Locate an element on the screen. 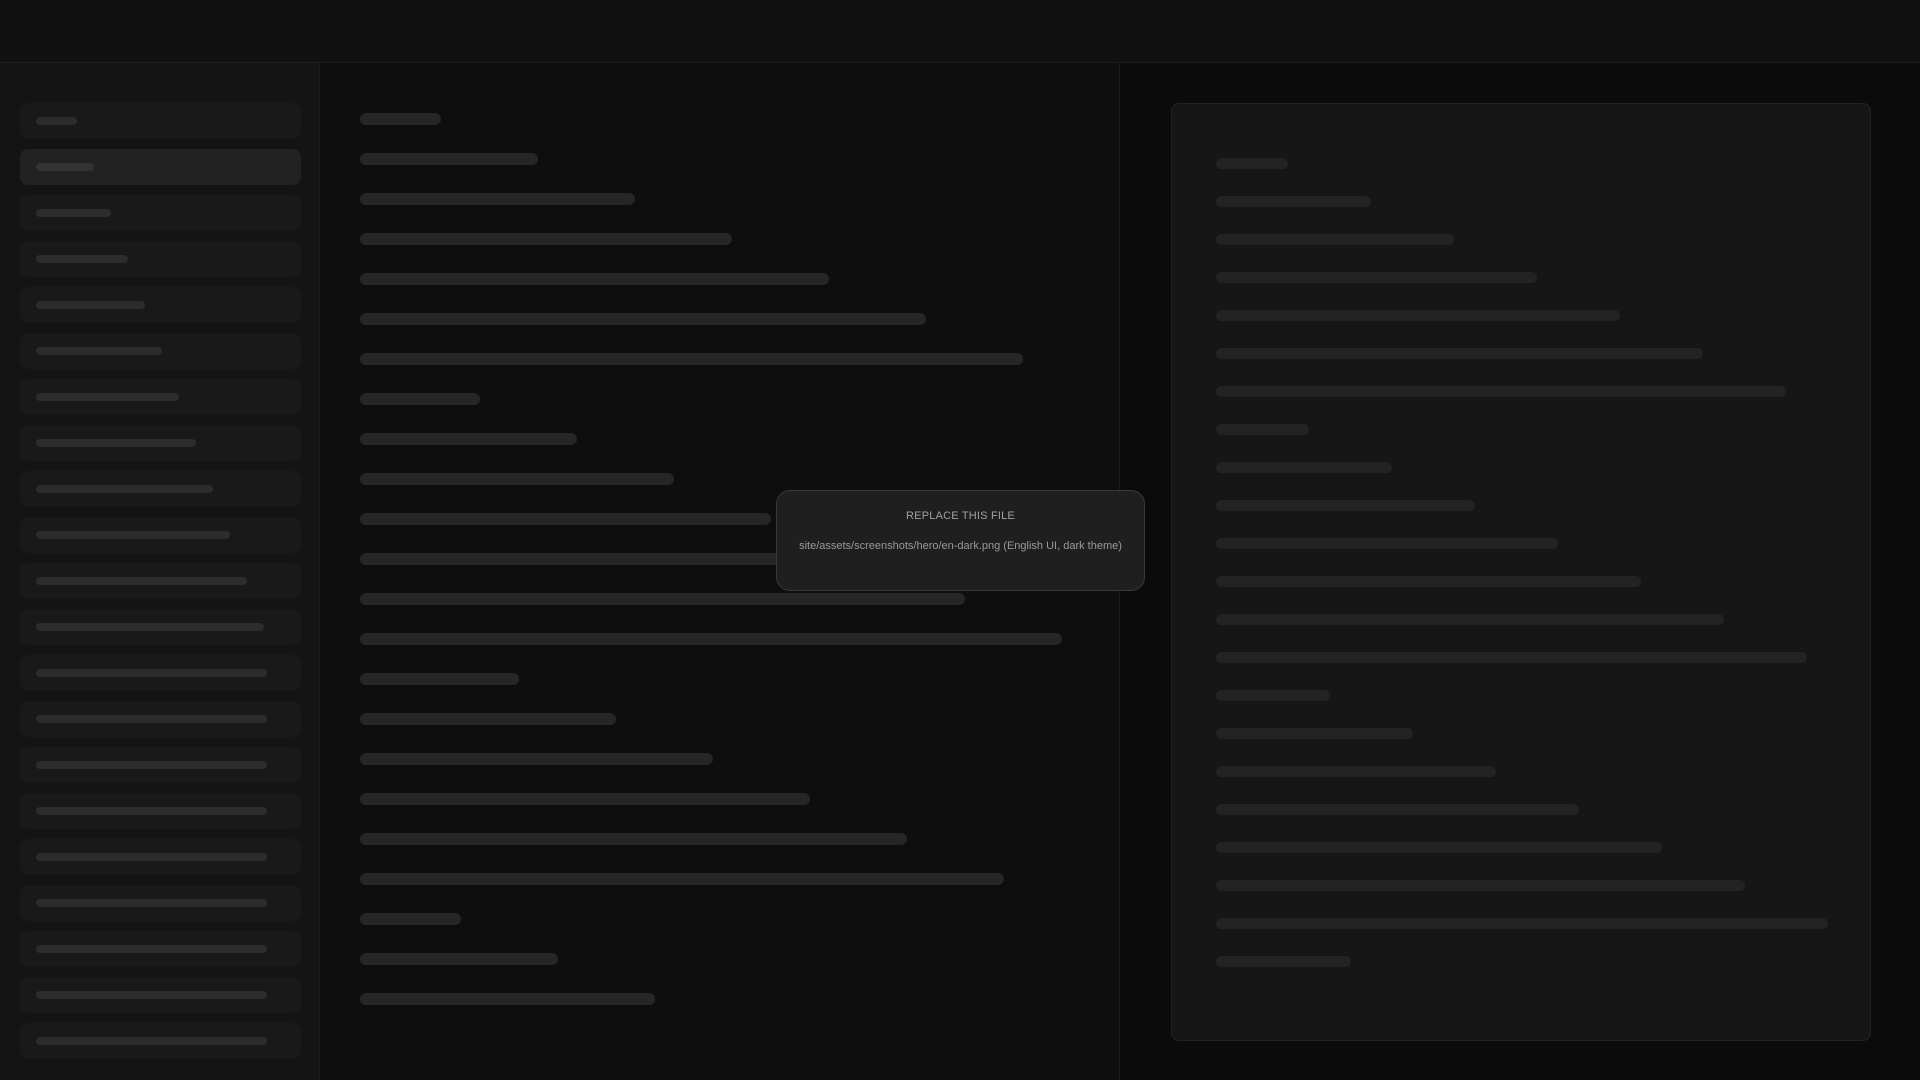  top-bar is located at coordinates (960, 31).